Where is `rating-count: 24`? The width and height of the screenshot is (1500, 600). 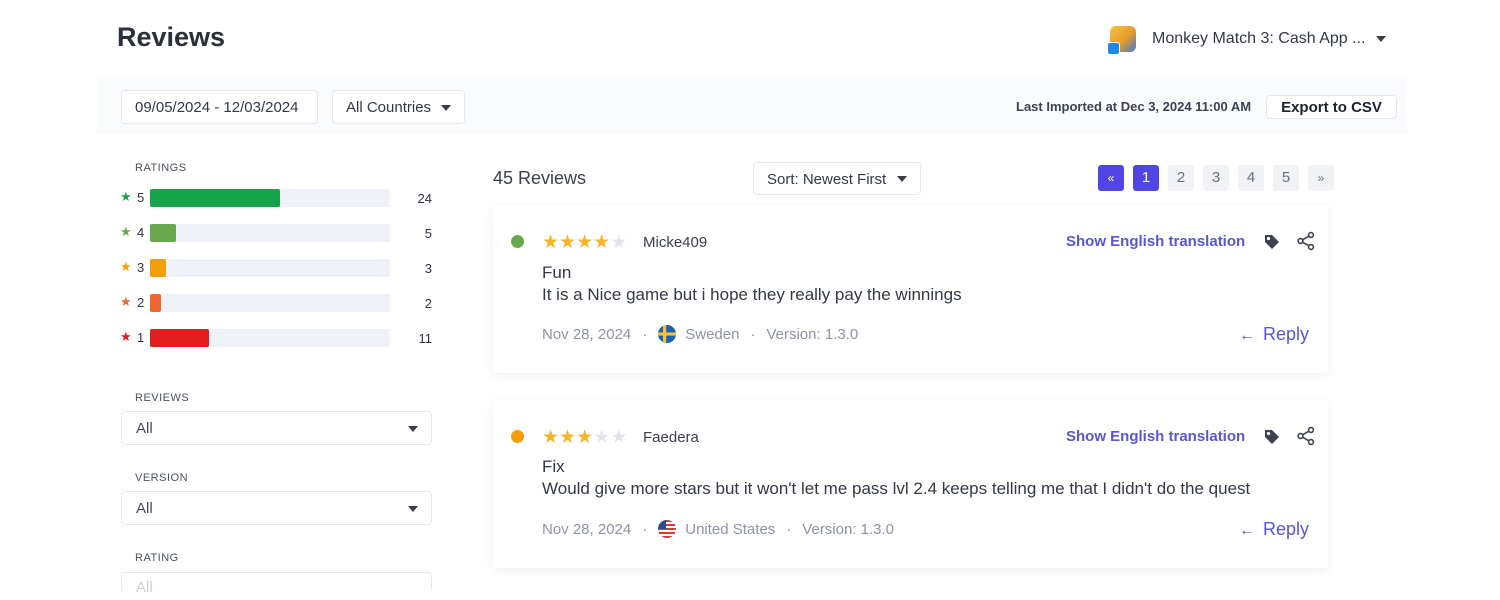 rating-count: 24 is located at coordinates (424, 198).